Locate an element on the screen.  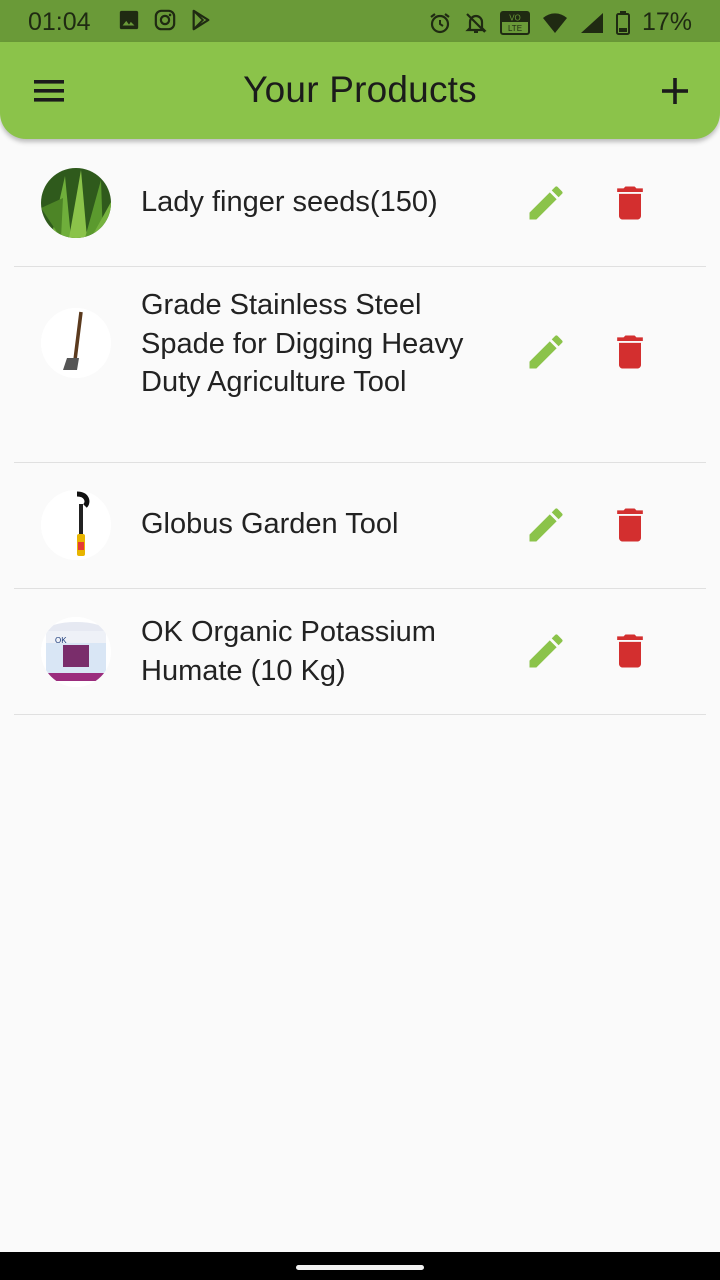
list-item: OK OK Organic Potassium Humate (10 Kg) is located at coordinates (360, 652).